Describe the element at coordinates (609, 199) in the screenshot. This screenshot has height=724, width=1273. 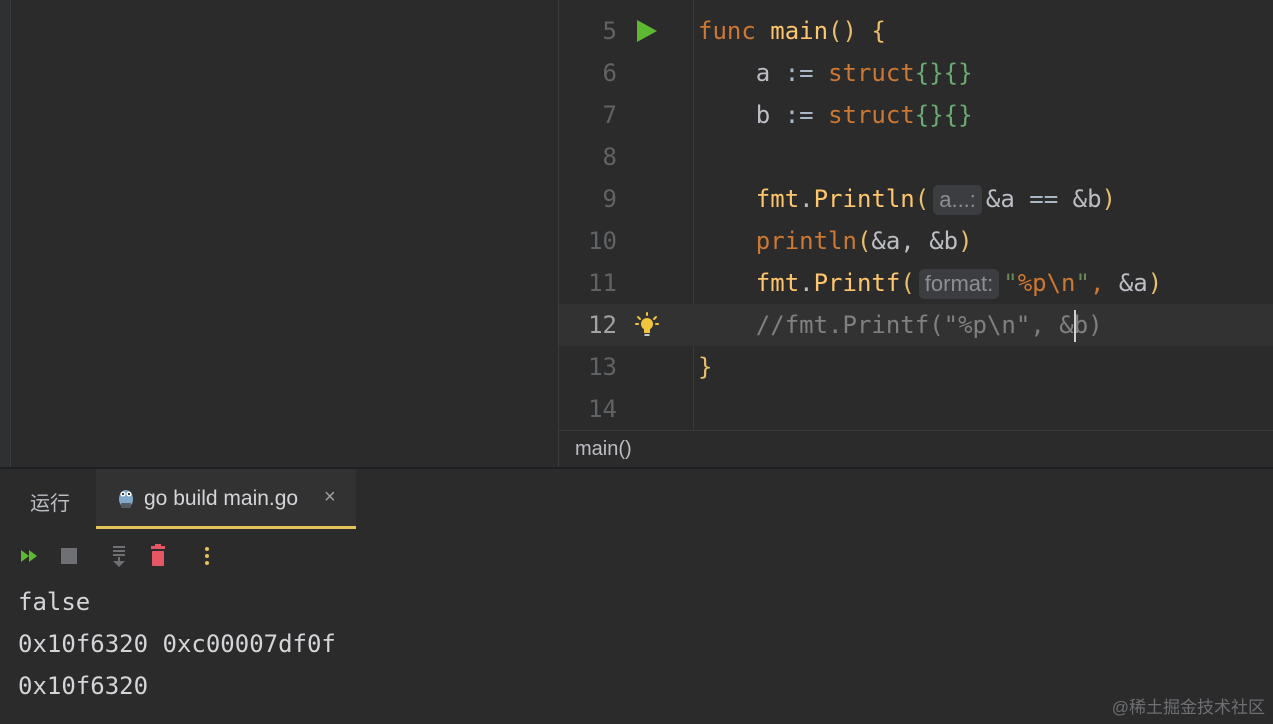
I see `line-number: 9` at that location.